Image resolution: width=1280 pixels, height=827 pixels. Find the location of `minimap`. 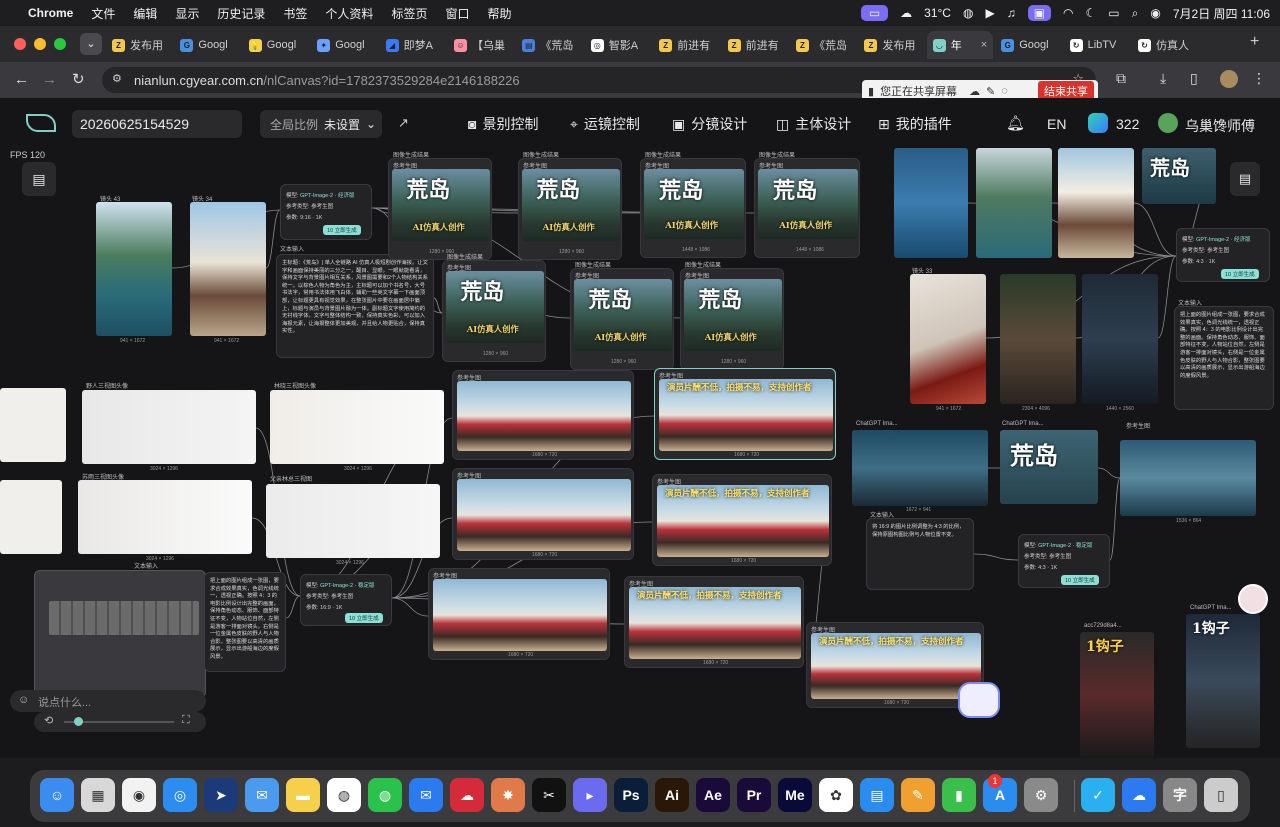

minimap is located at coordinates (120, 634).